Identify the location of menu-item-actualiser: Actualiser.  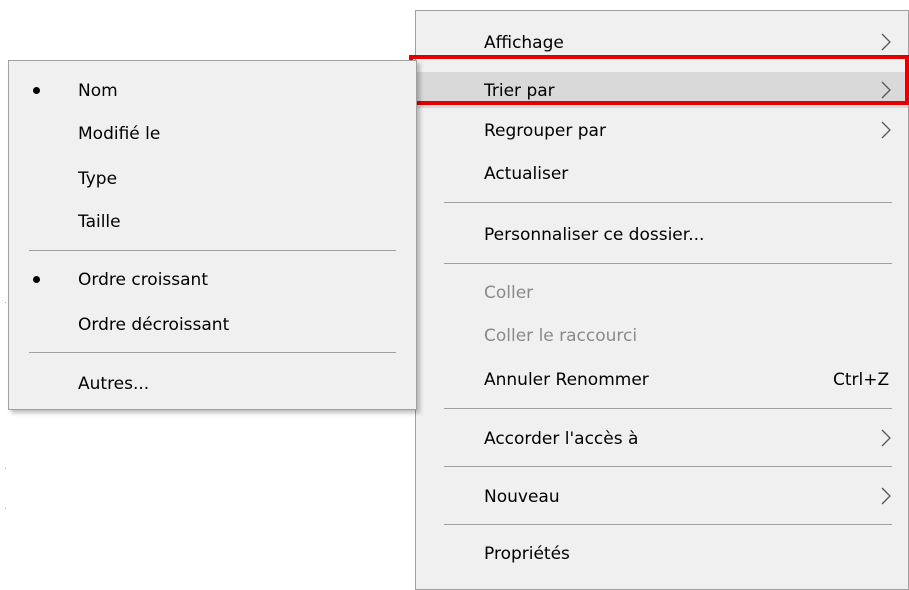
(662, 173).